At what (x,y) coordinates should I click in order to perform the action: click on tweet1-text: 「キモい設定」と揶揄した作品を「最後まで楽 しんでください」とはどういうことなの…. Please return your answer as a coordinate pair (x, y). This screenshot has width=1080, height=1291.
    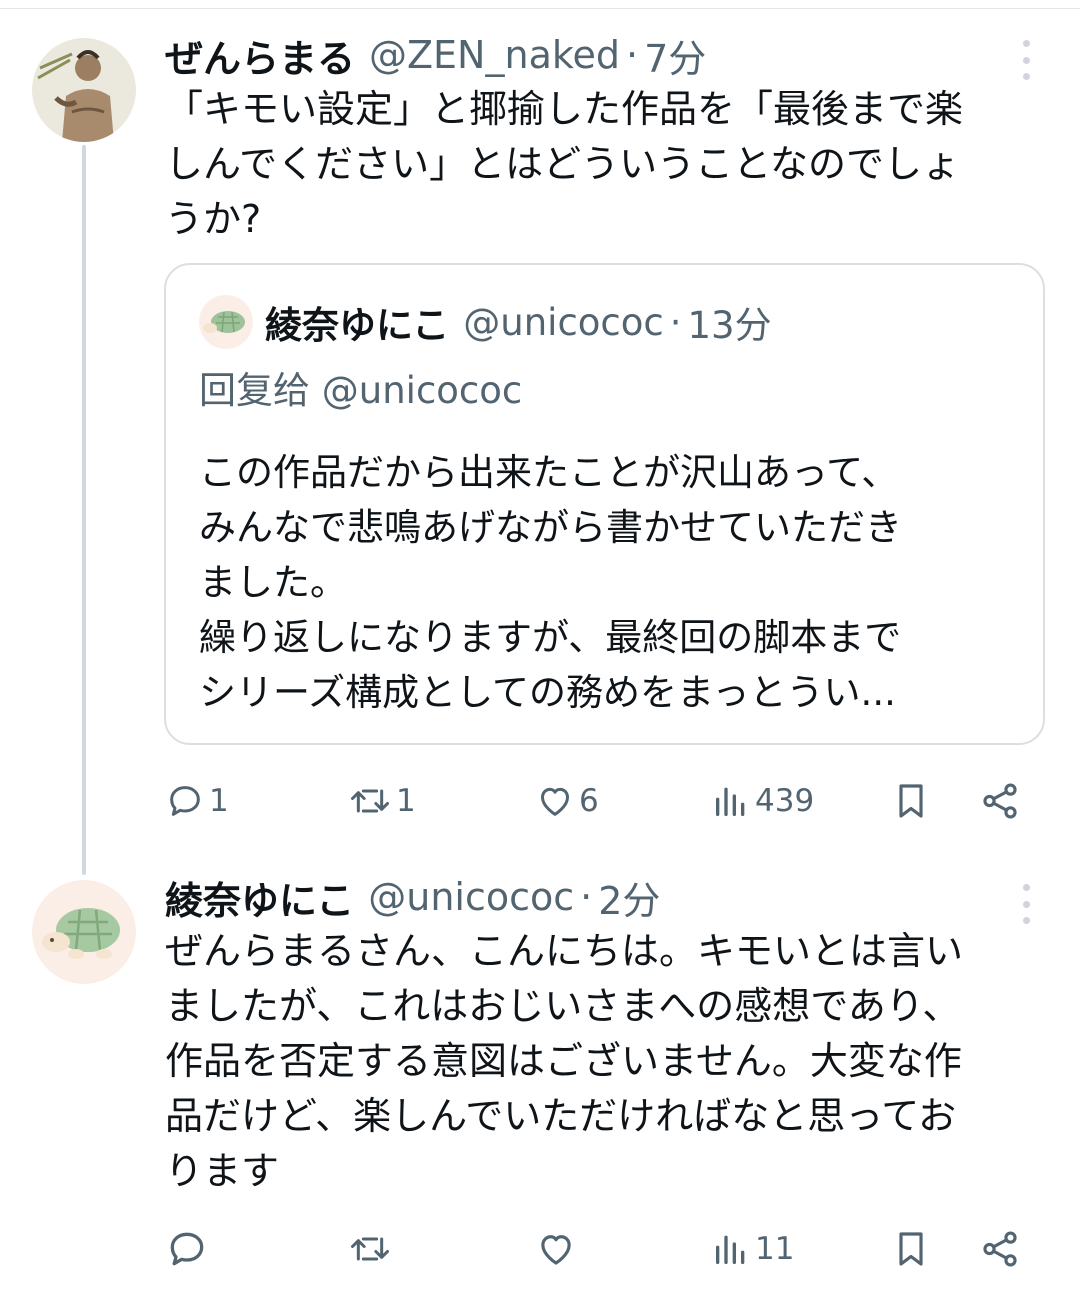
    Looking at the image, I should click on (564, 164).